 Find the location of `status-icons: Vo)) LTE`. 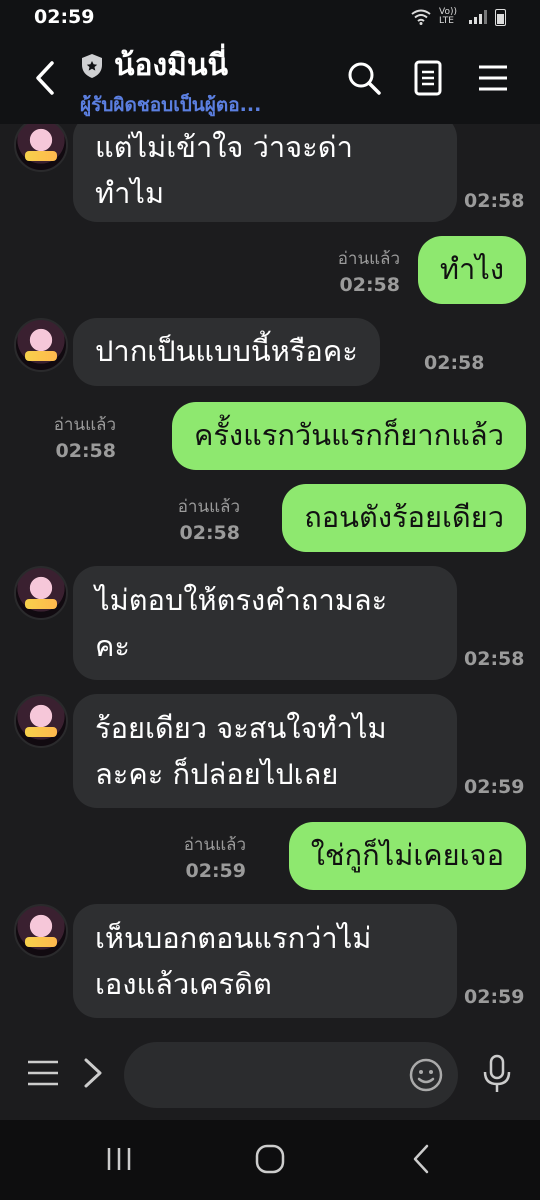

status-icons: Vo)) LTE is located at coordinates (458, 17).